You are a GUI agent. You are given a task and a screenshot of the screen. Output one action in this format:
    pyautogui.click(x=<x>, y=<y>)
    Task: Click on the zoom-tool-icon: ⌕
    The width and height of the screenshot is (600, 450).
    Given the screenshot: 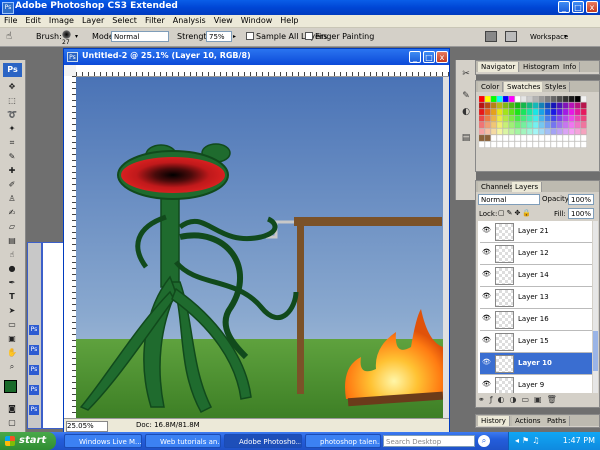 What is the action you would take?
    pyautogui.click(x=12, y=367)
    